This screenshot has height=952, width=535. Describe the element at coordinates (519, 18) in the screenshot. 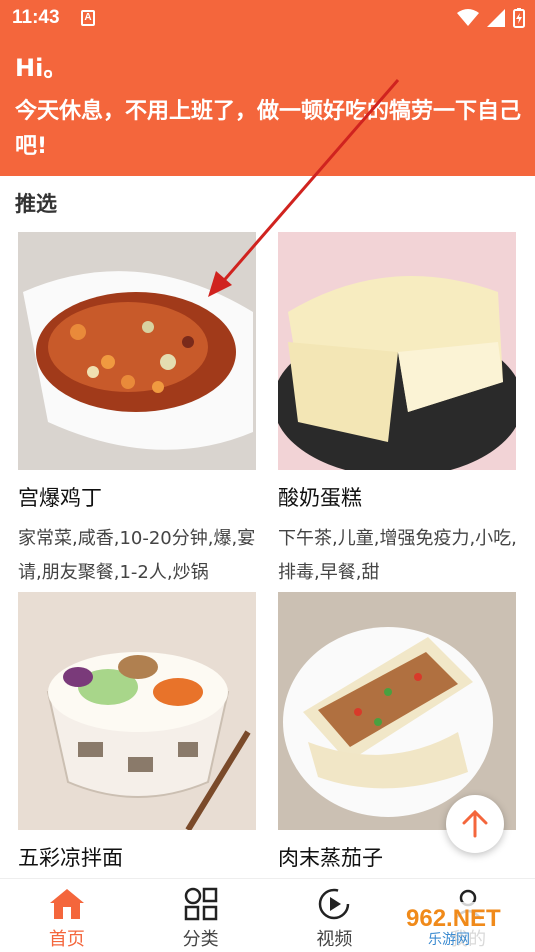

I see `battery-icon` at that location.